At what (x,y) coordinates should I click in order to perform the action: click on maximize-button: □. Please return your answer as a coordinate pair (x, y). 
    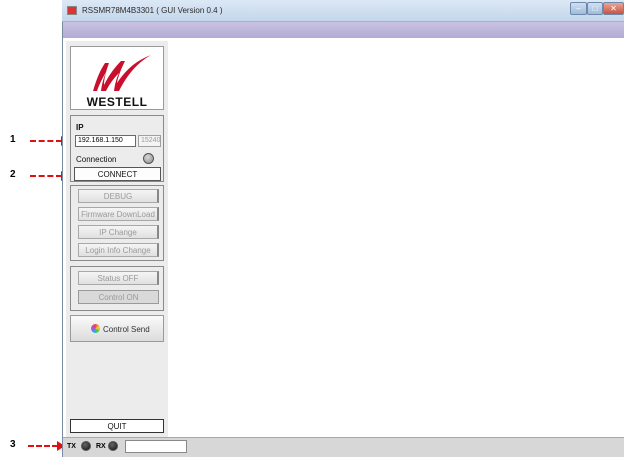
    Looking at the image, I should click on (595, 8).